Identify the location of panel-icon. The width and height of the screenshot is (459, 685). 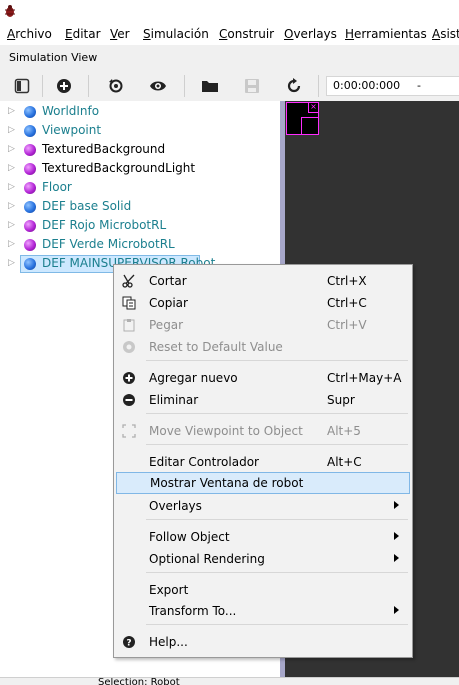
(22, 86).